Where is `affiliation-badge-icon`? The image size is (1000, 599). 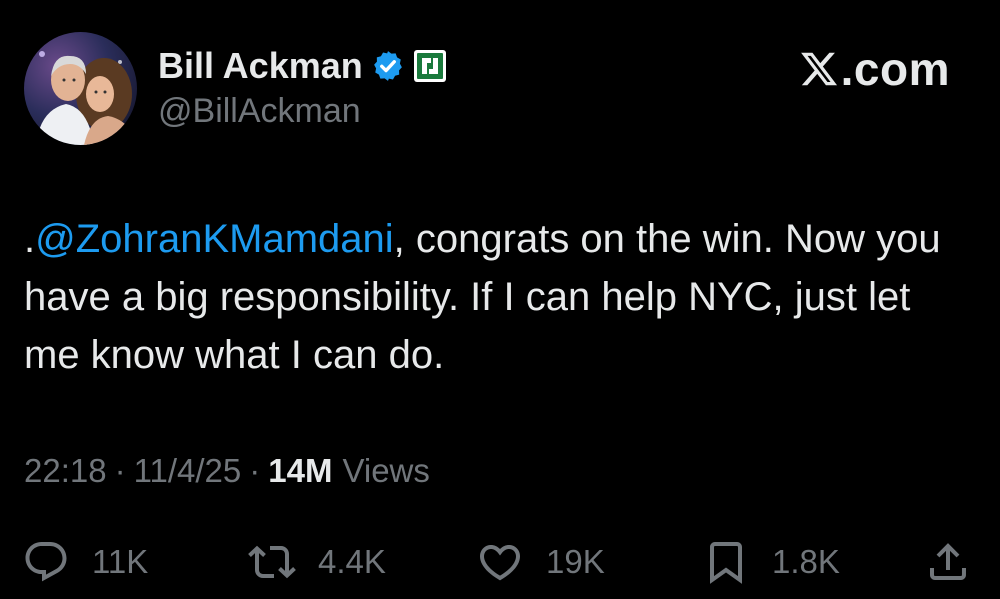
affiliation-badge-icon is located at coordinates (430, 66).